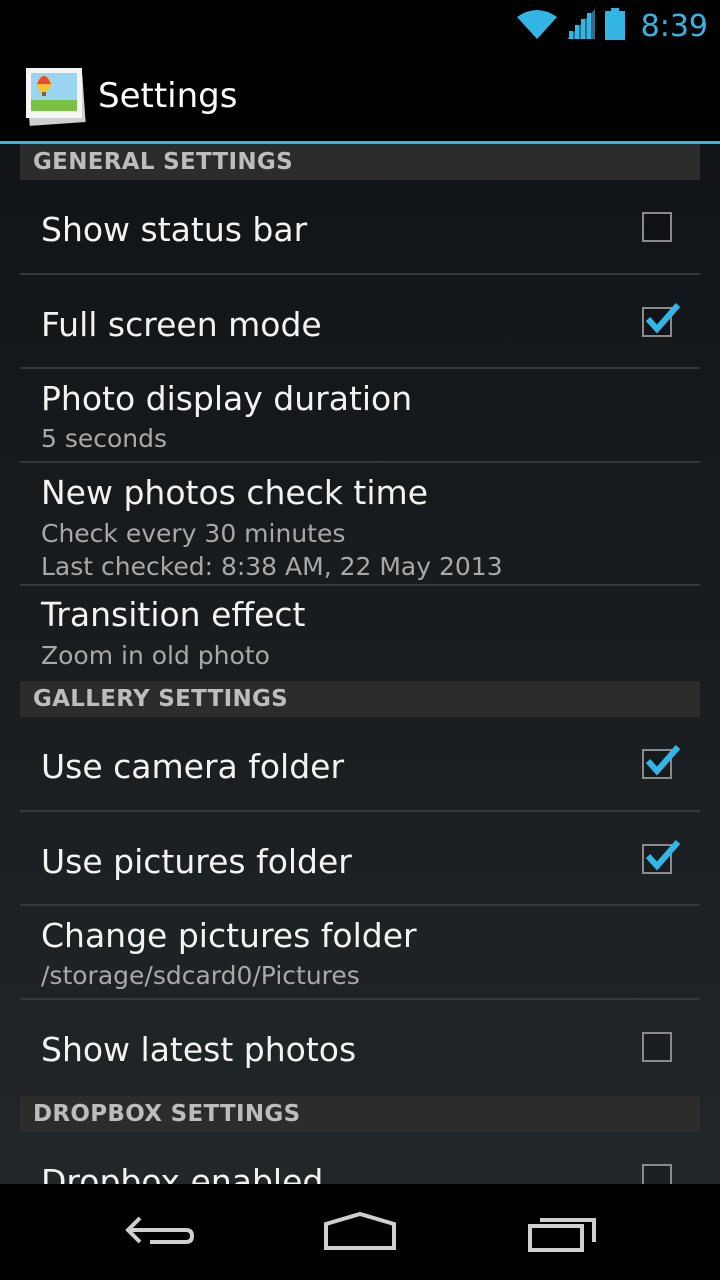  What do you see at coordinates (155, 655) in the screenshot?
I see `pref-summary: Zoom in old photo` at bounding box center [155, 655].